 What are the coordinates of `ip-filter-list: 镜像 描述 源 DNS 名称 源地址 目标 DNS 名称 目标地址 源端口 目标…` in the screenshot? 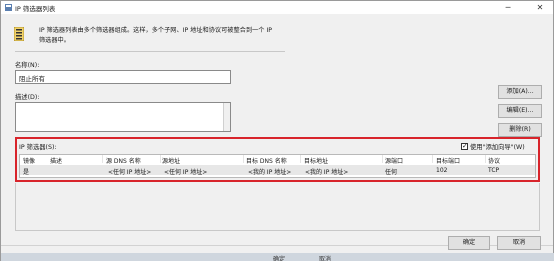 It's located at (277, 166).